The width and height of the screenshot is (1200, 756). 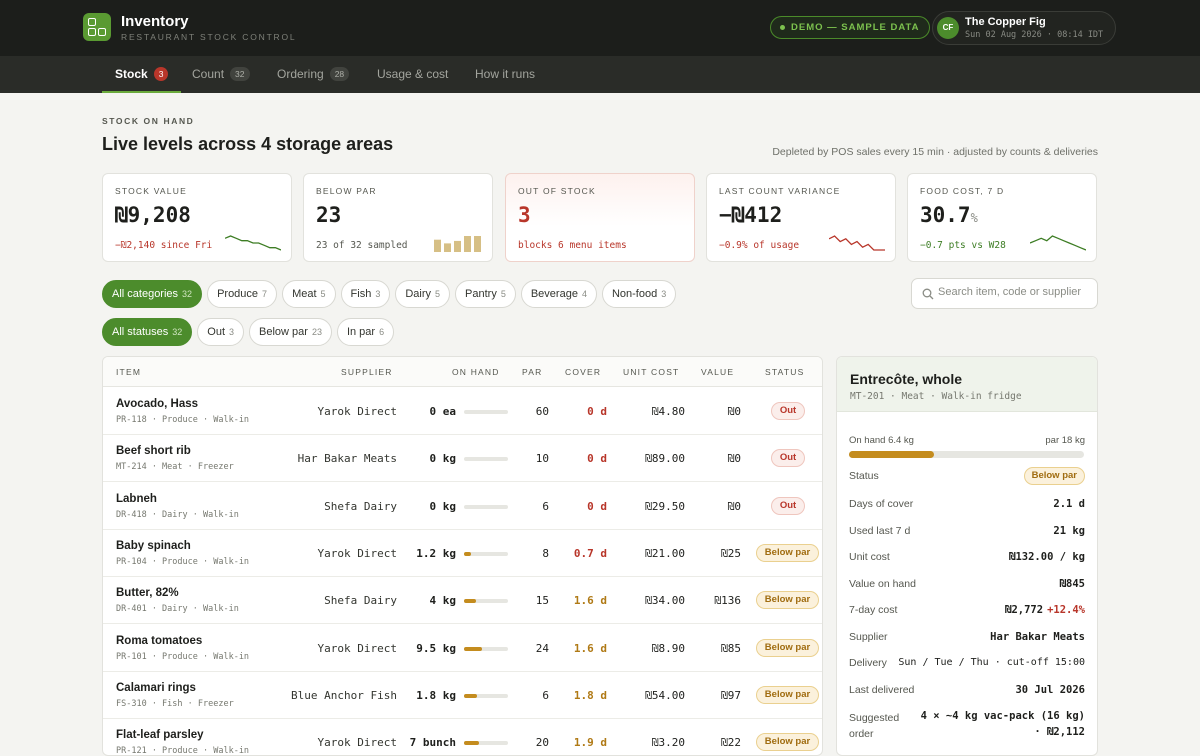 I want to click on search-box, so click(x=1004, y=293).